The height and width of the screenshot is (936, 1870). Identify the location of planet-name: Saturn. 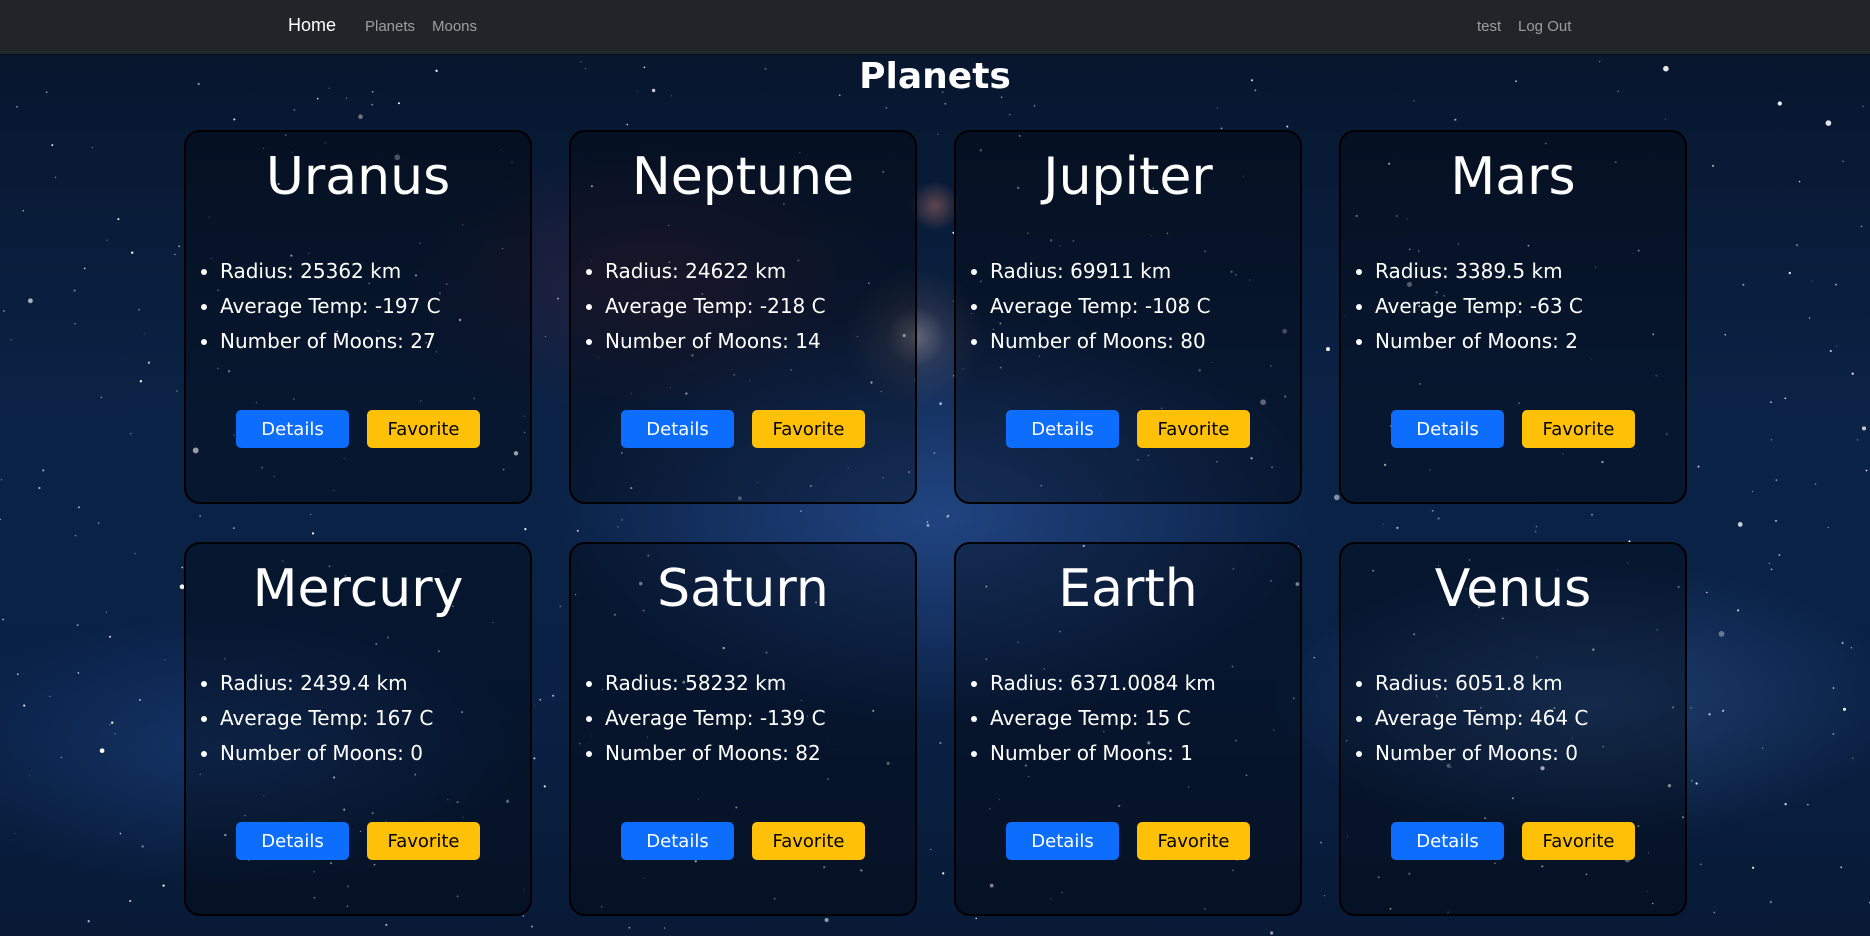
(743, 589).